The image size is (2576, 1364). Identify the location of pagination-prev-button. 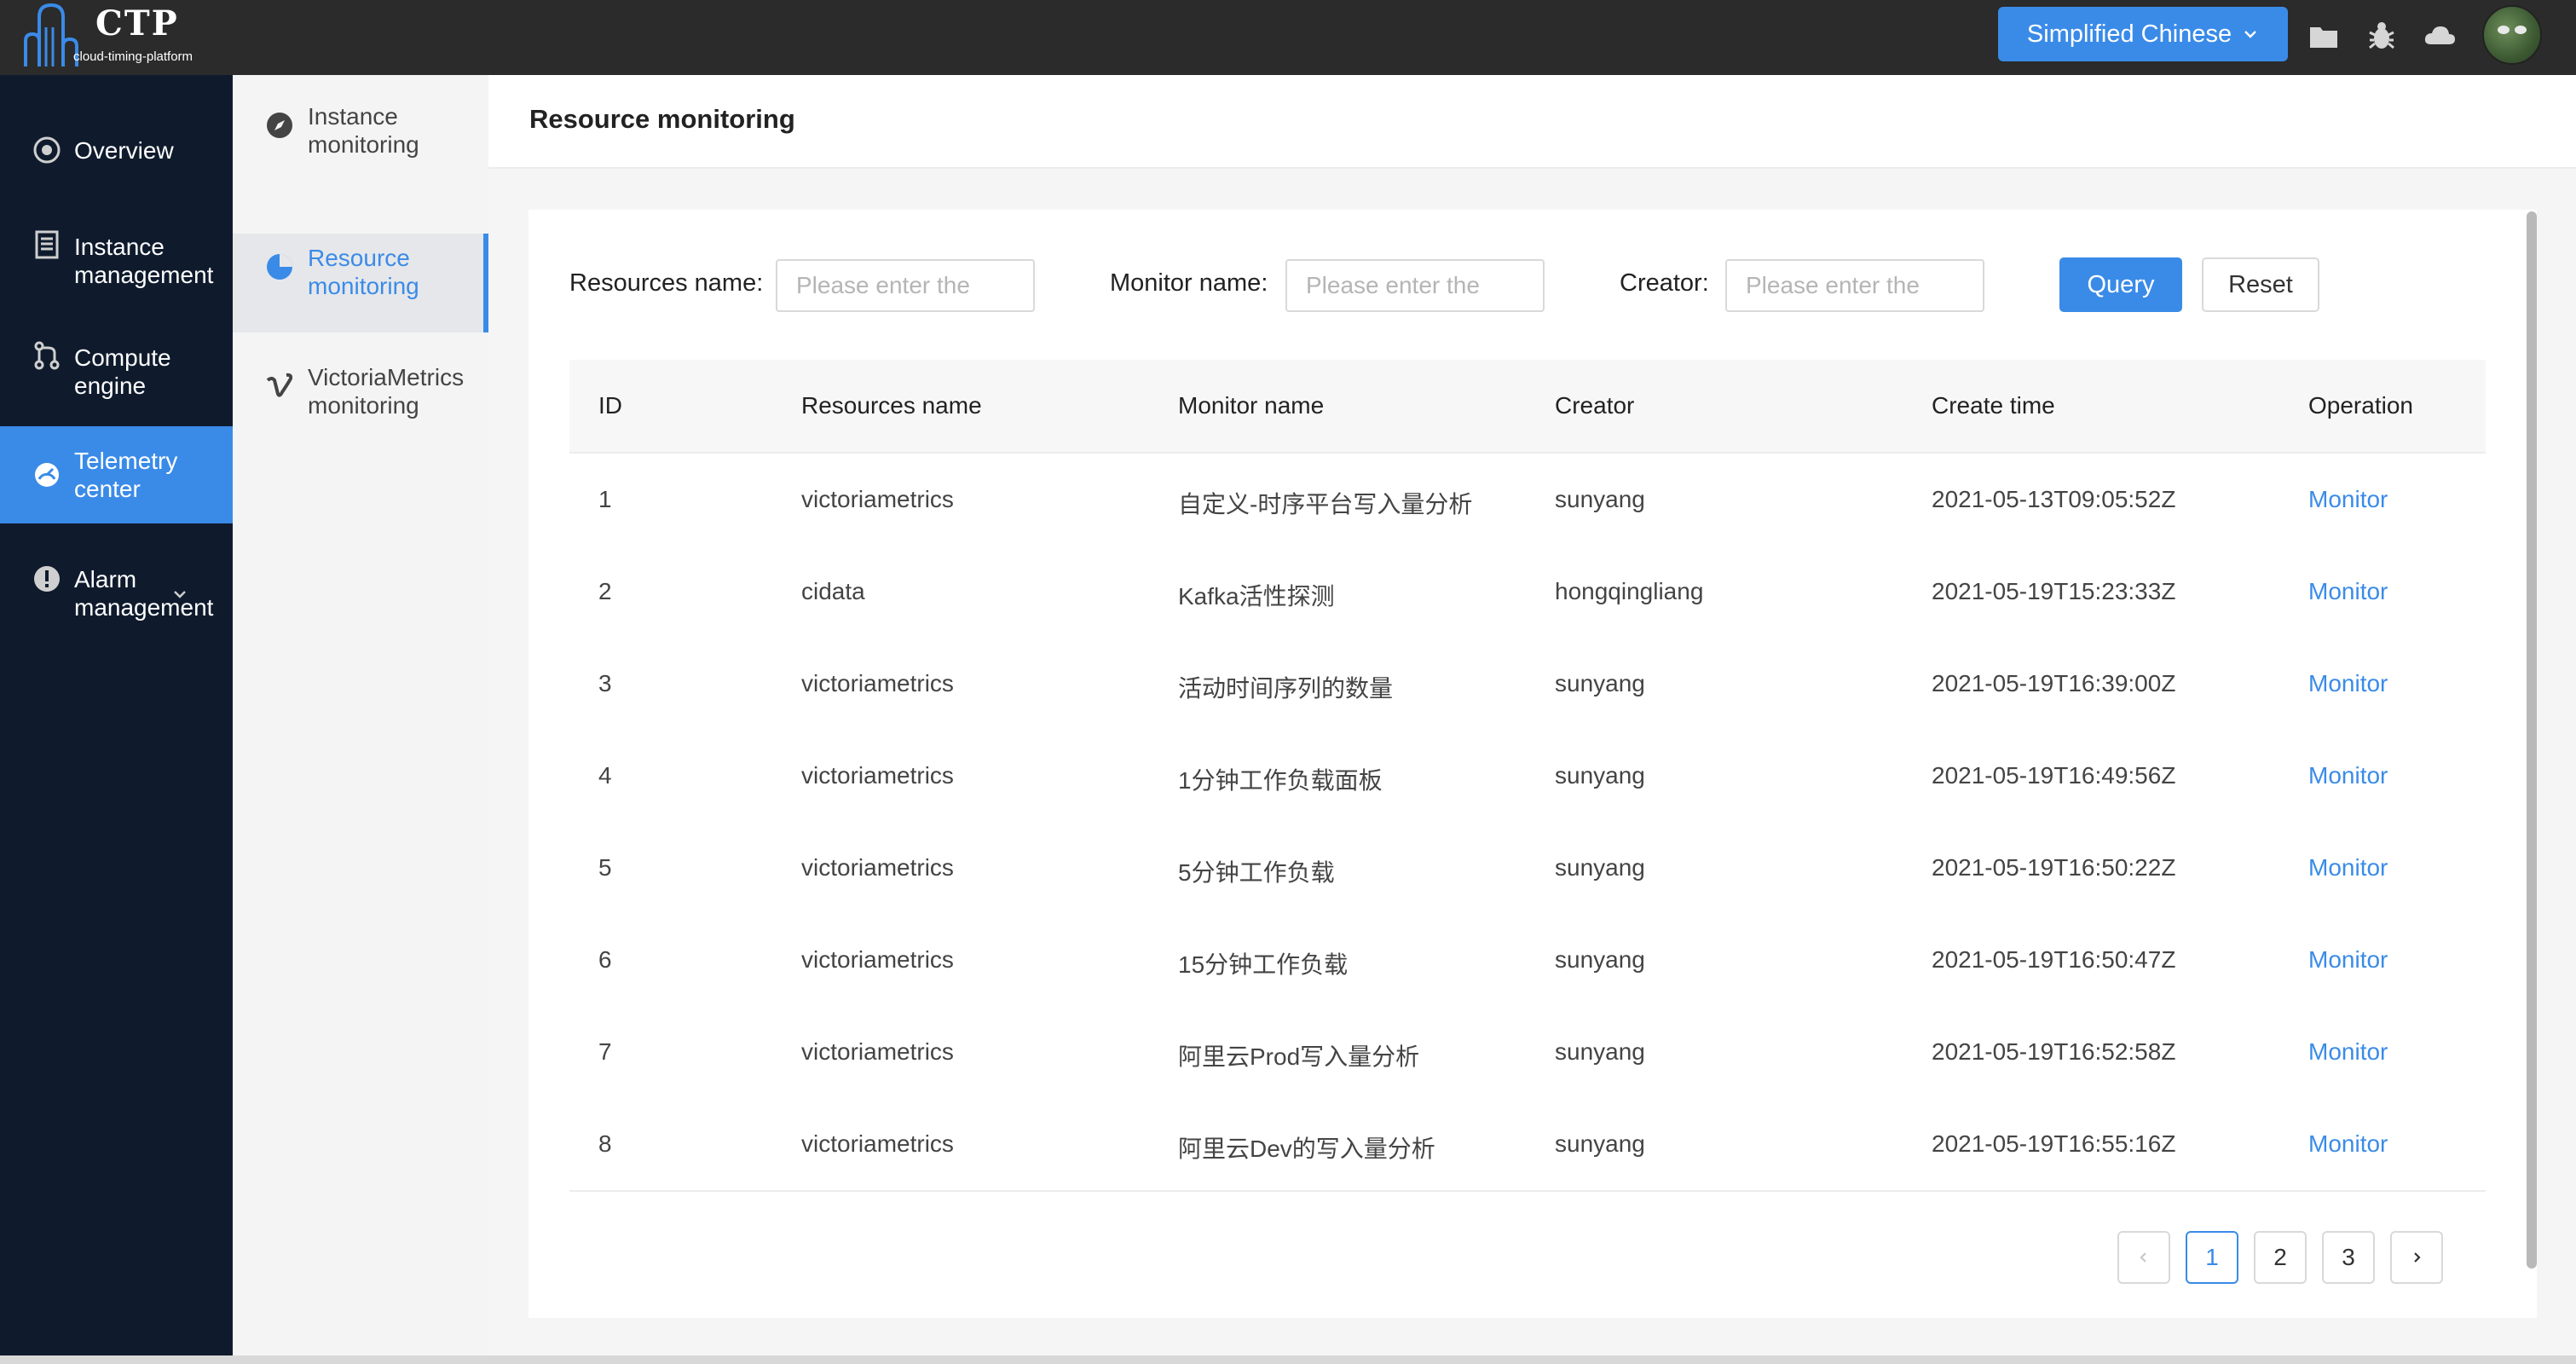
(2143, 1258).